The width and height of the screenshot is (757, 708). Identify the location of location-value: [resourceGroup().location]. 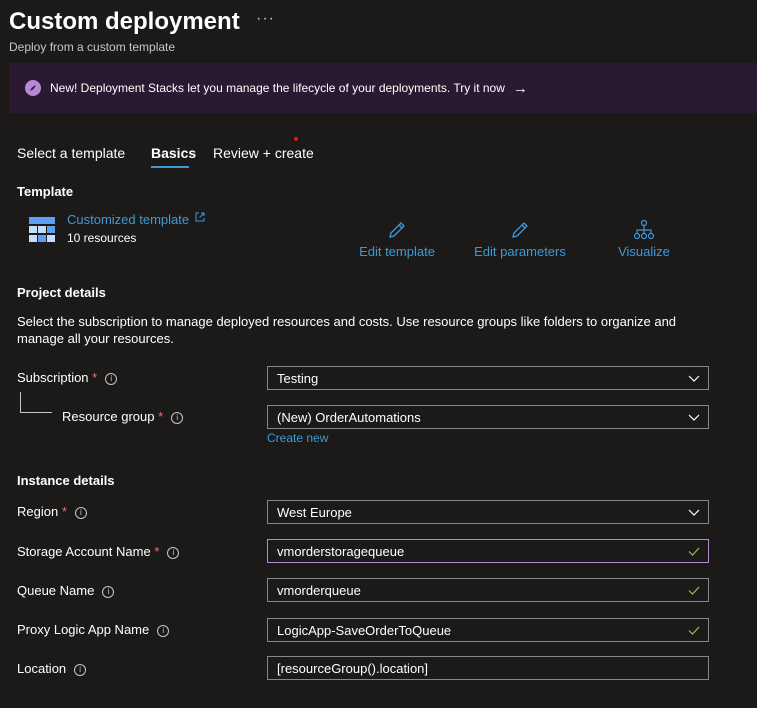
(353, 668).